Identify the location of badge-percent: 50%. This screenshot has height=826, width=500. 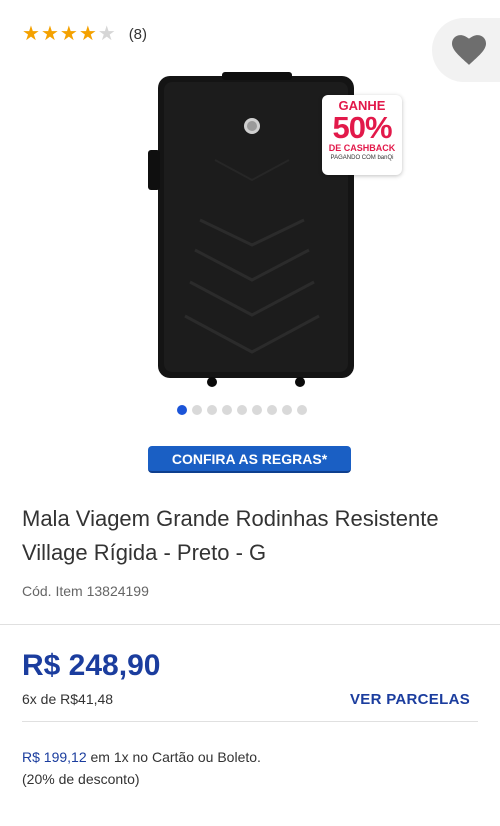
(362, 127).